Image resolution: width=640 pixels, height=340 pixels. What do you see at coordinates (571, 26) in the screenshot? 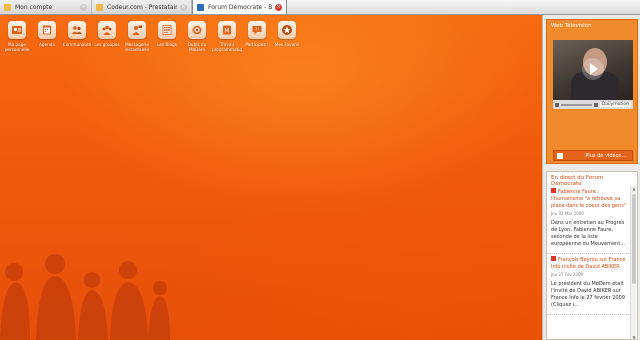
I see `web-tv-title: Web Télévision` at bounding box center [571, 26].